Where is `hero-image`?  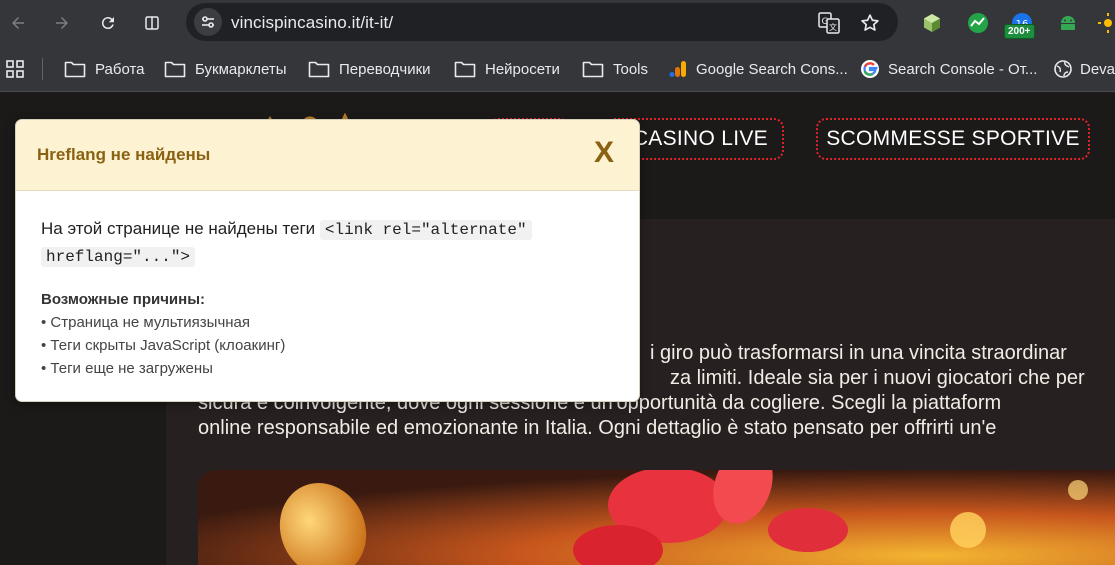
hero-image is located at coordinates (656, 517).